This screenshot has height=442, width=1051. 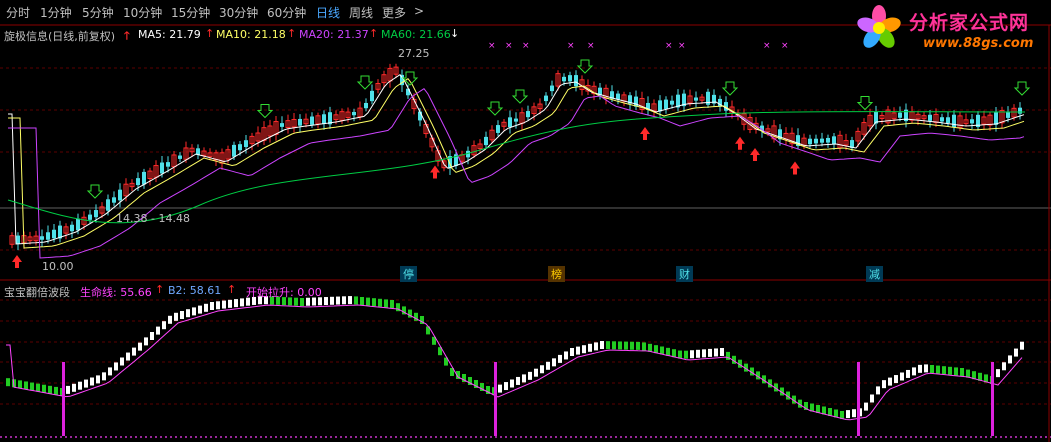 I want to click on event-tag-suspend: 停, so click(x=408, y=274).